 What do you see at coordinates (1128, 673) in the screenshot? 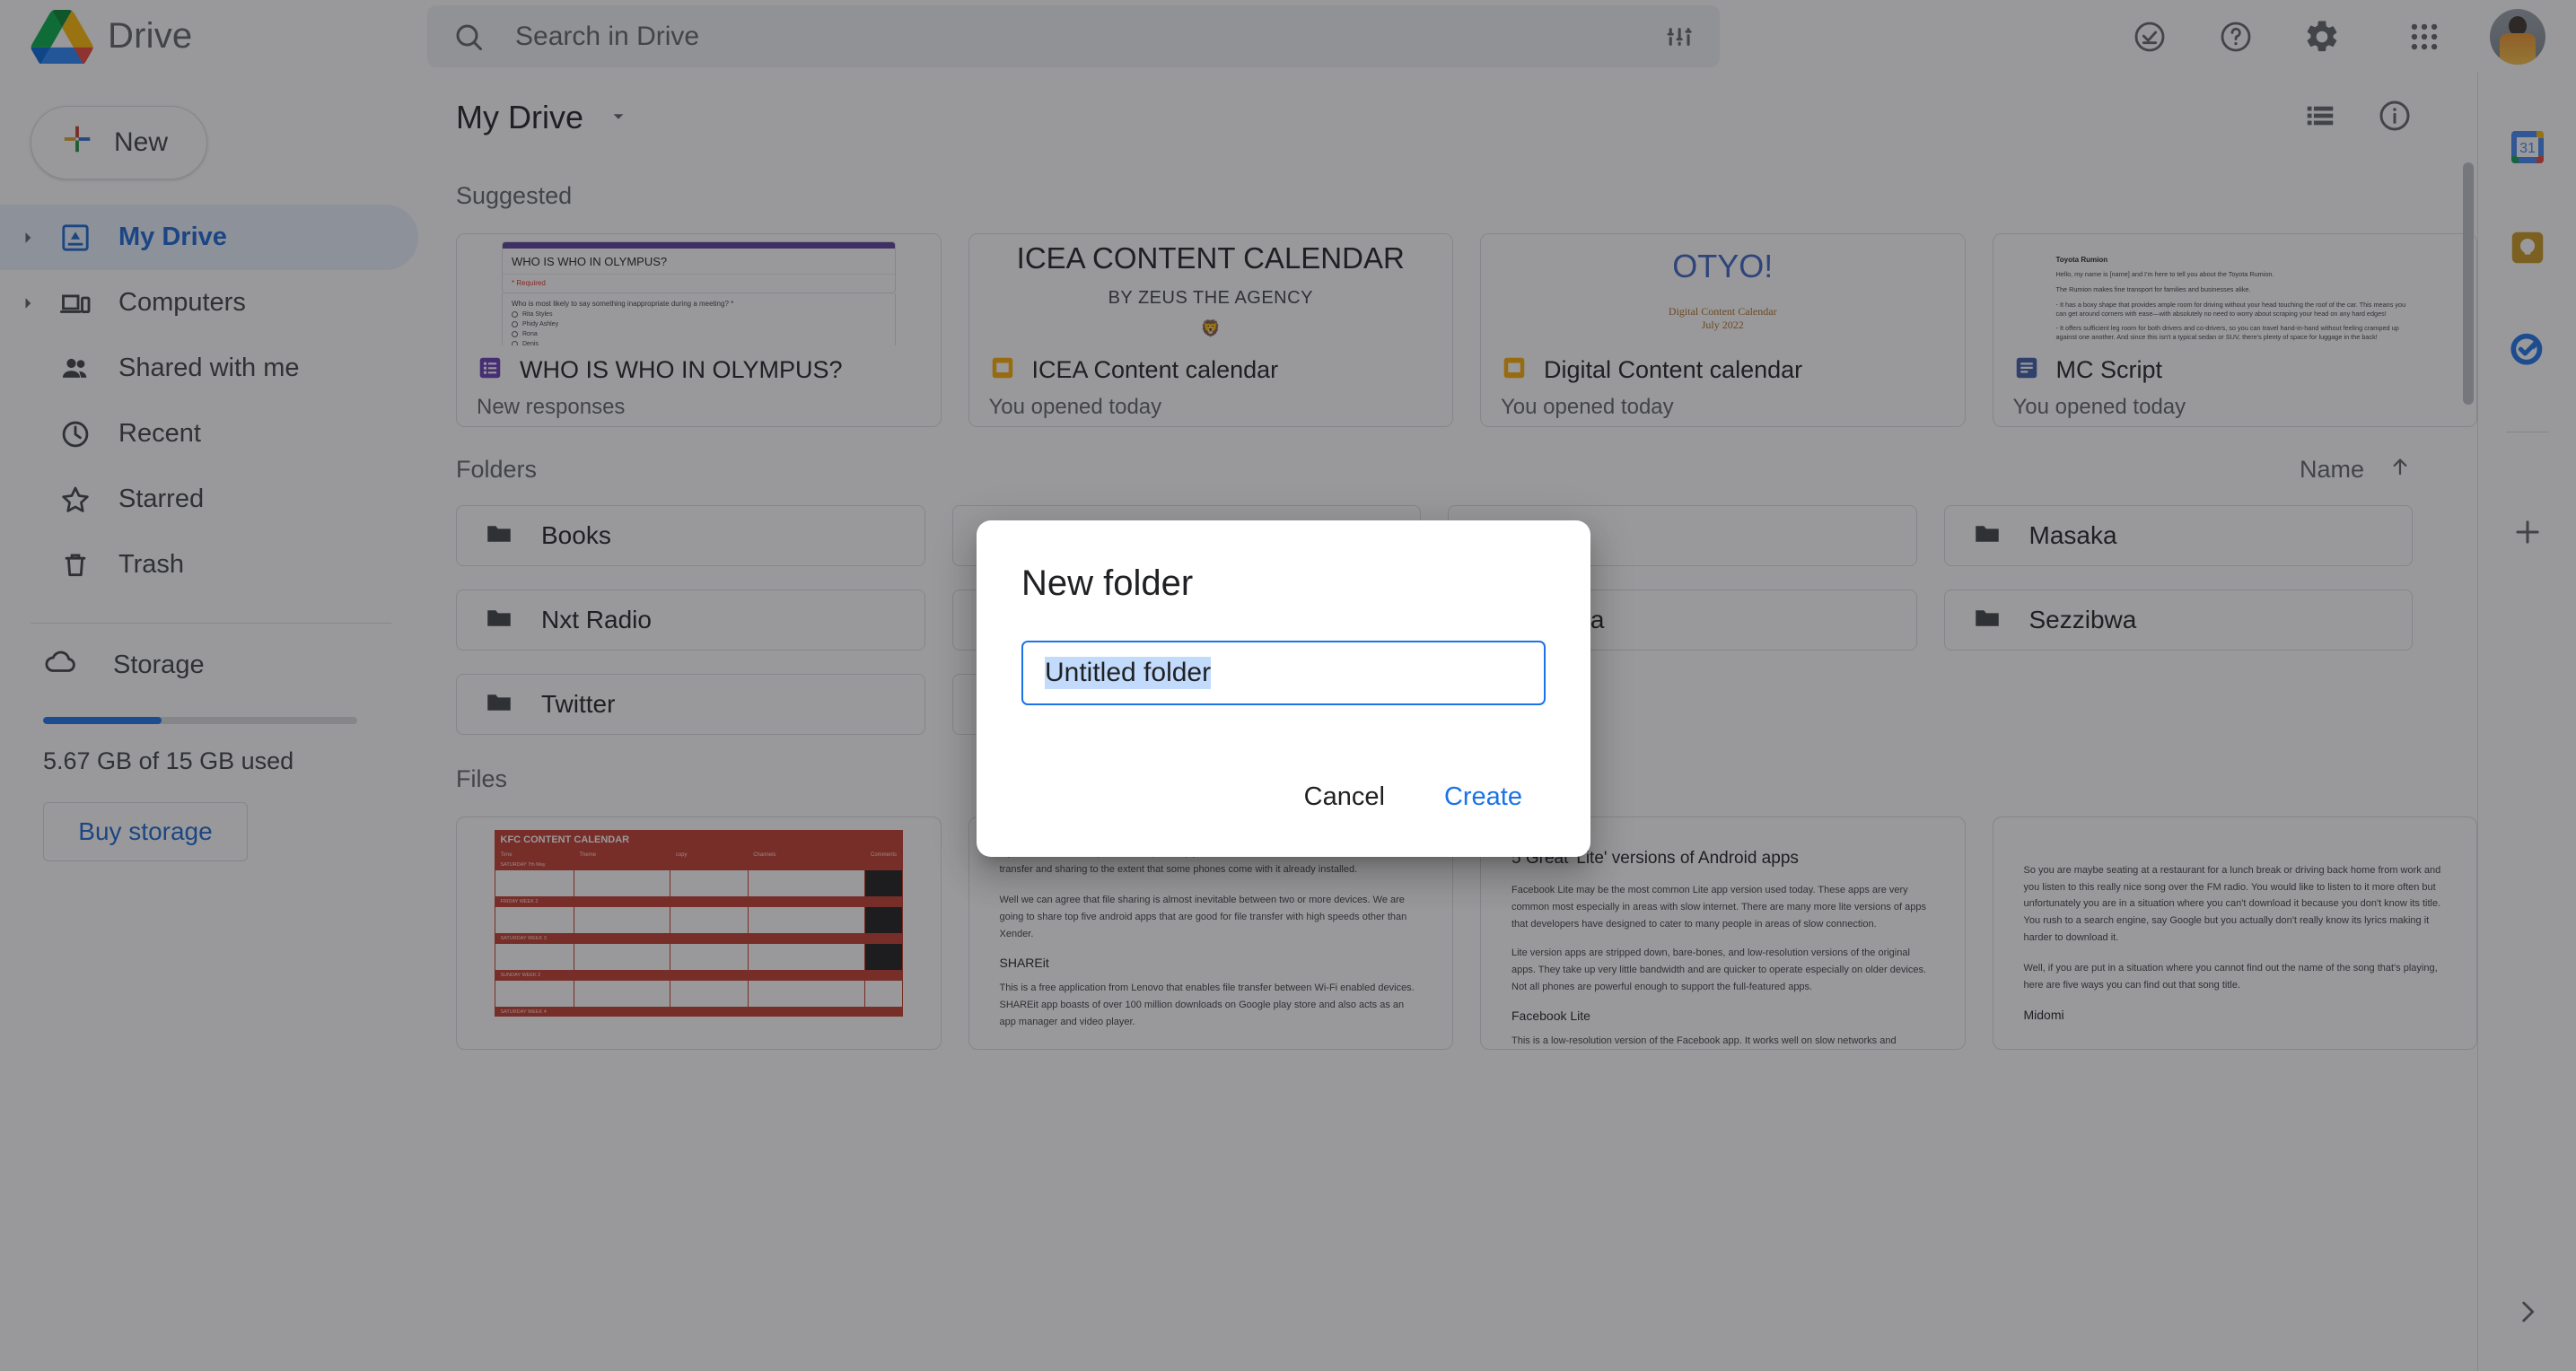
I see `folder-name-value: Untitled folder` at bounding box center [1128, 673].